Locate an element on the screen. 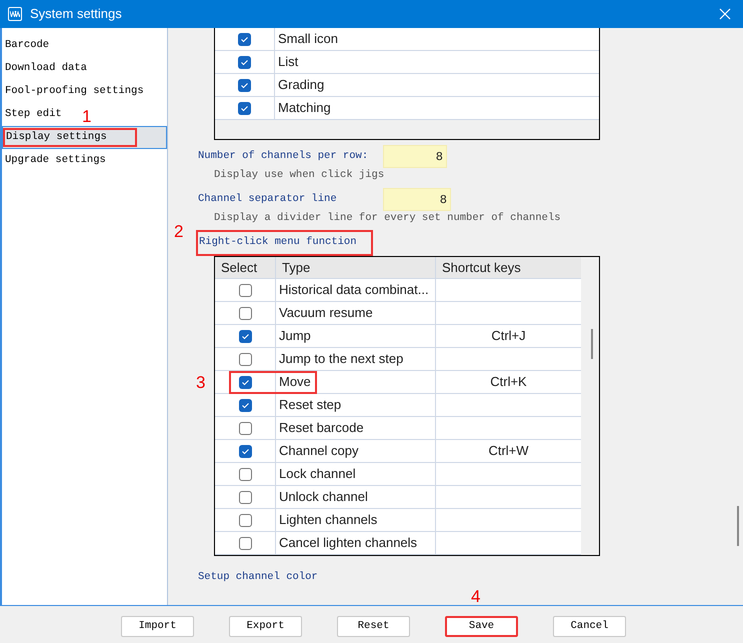 This screenshot has height=643, width=743. table-cell: Ctrl+K is located at coordinates (508, 382).